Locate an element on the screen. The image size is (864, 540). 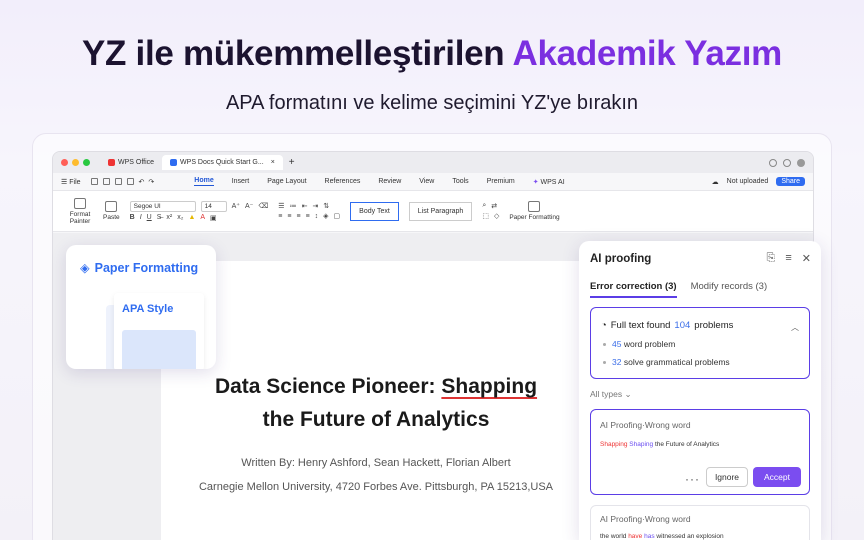
cloud-icon: ☁ is located at coordinates (715, 182).